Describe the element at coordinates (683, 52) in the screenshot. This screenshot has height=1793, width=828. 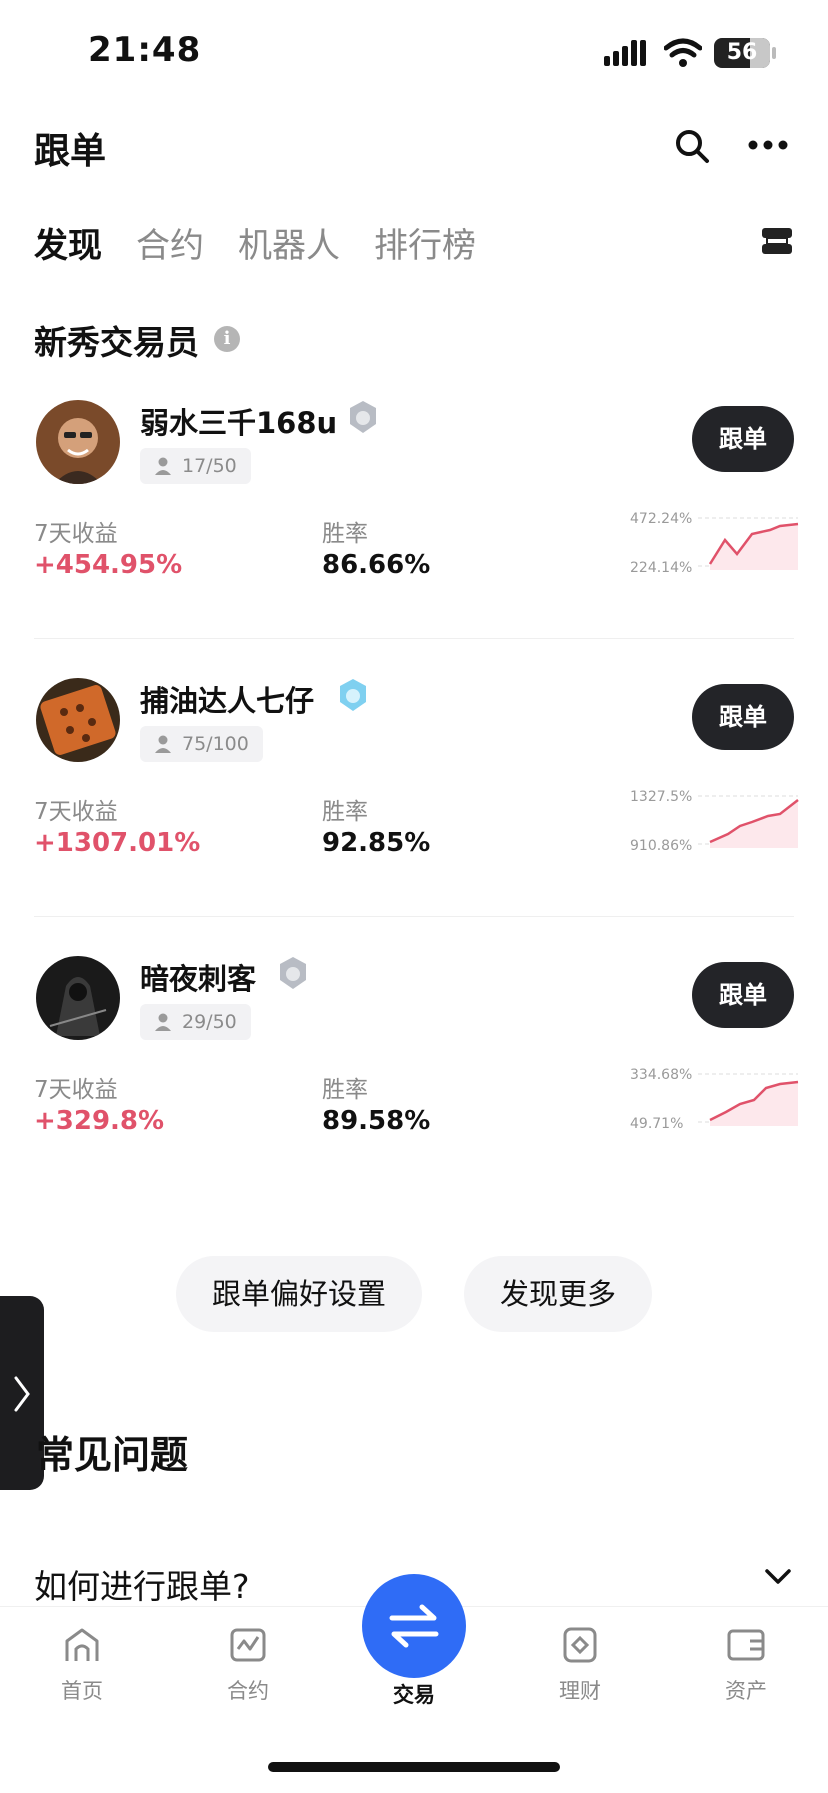
I see `wifi-icon` at that location.